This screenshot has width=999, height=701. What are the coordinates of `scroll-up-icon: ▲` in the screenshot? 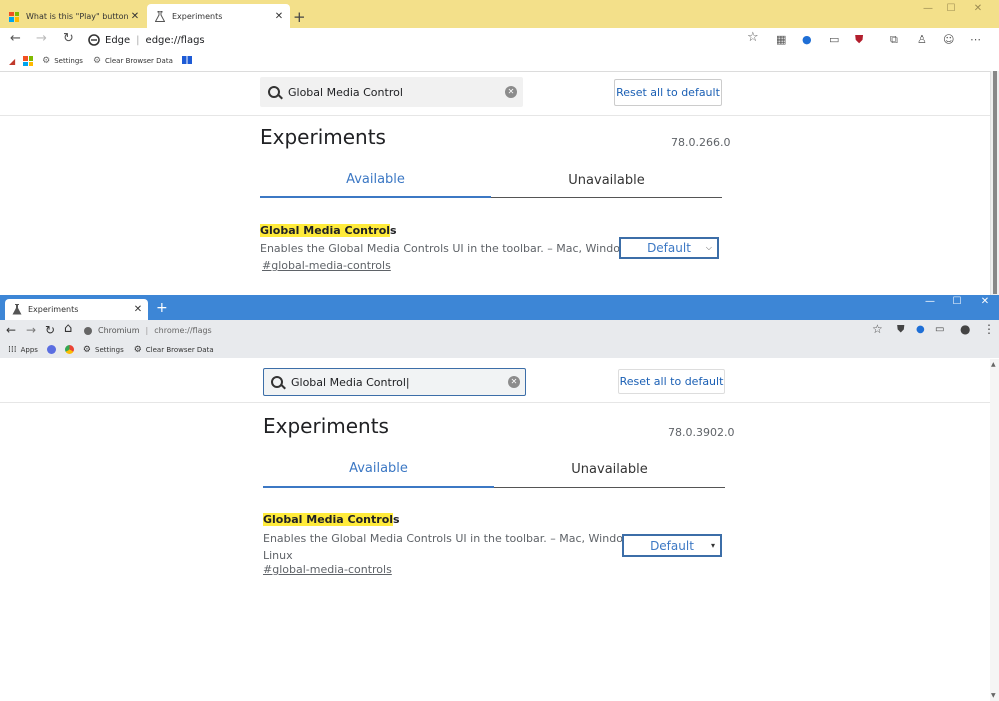 It's located at (993, 364).